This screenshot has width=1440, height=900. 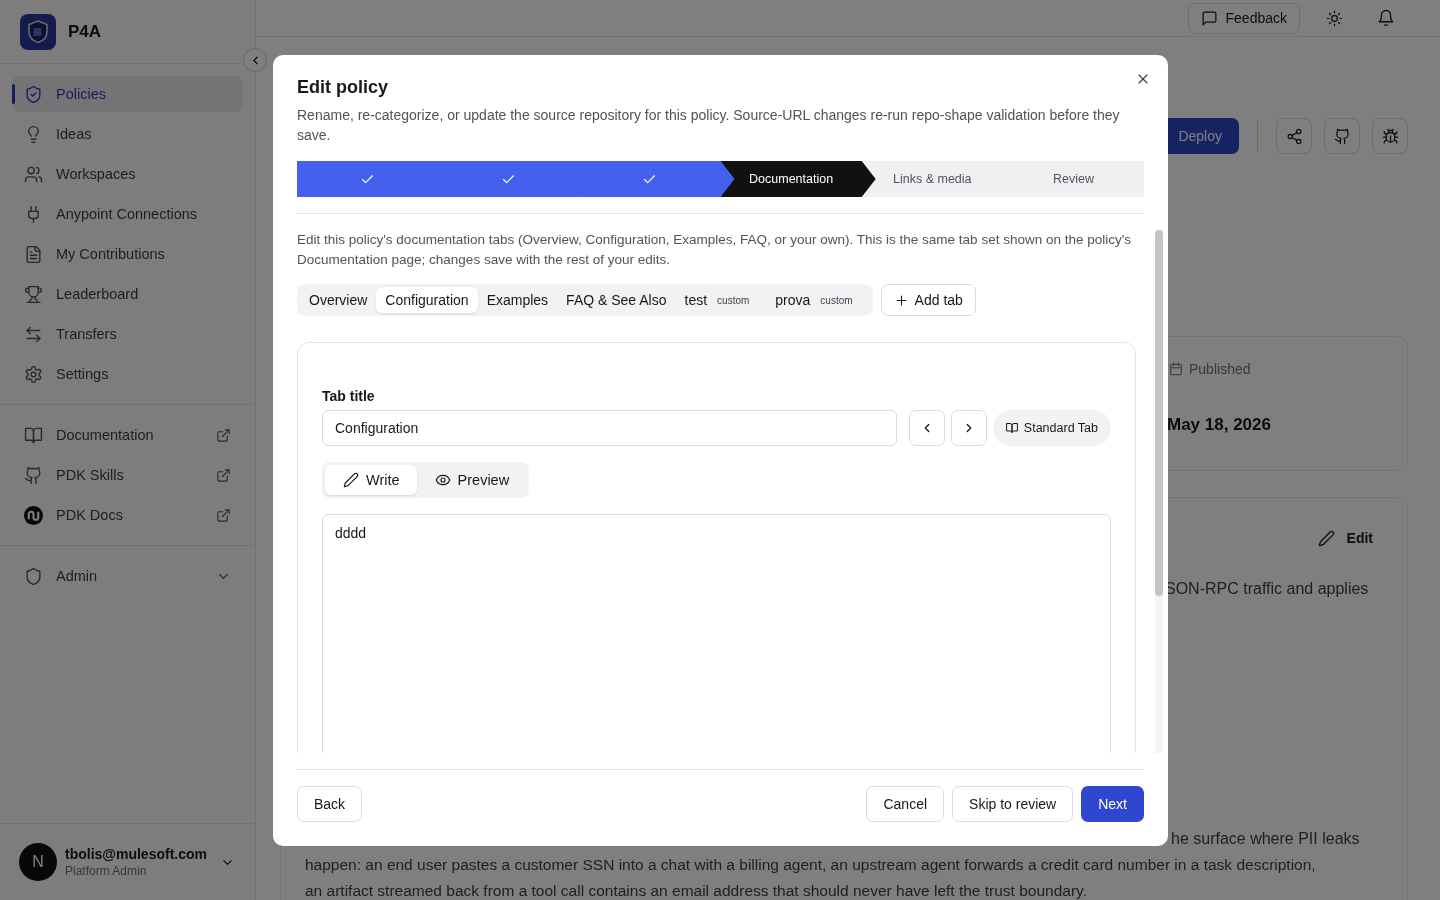 What do you see at coordinates (1334, 18) in the screenshot?
I see `sun-icon` at bounding box center [1334, 18].